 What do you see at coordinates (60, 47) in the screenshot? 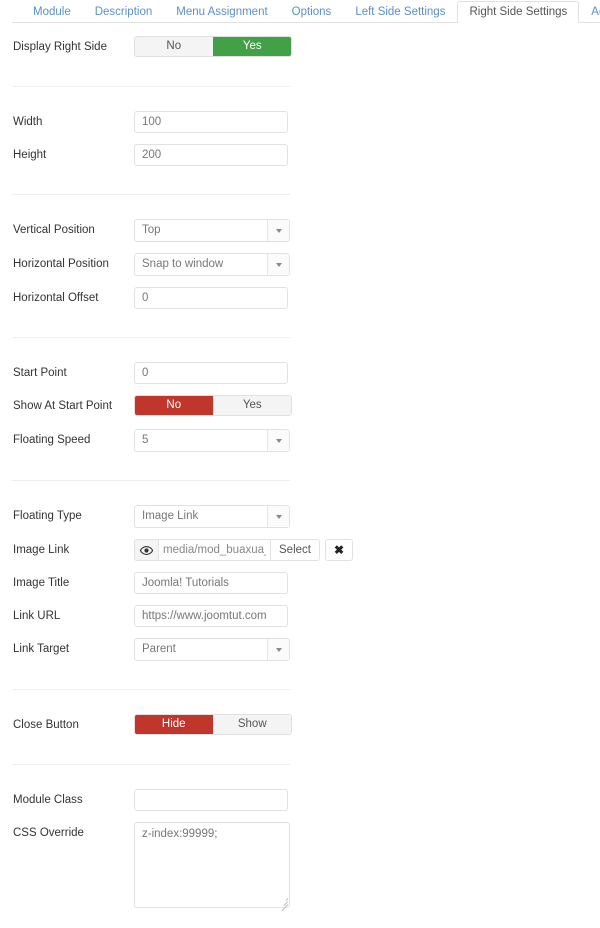
I see `label-display-right-side: Display Right Side` at bounding box center [60, 47].